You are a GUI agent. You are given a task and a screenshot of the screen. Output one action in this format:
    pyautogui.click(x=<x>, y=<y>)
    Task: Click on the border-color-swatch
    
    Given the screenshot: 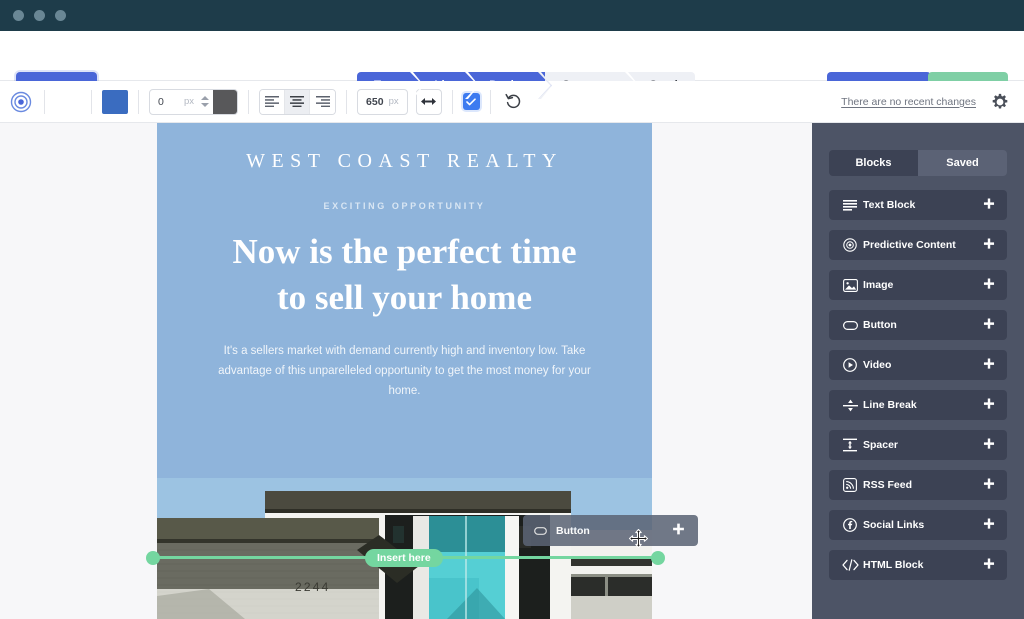 What is the action you would take?
    pyautogui.click(x=225, y=101)
    